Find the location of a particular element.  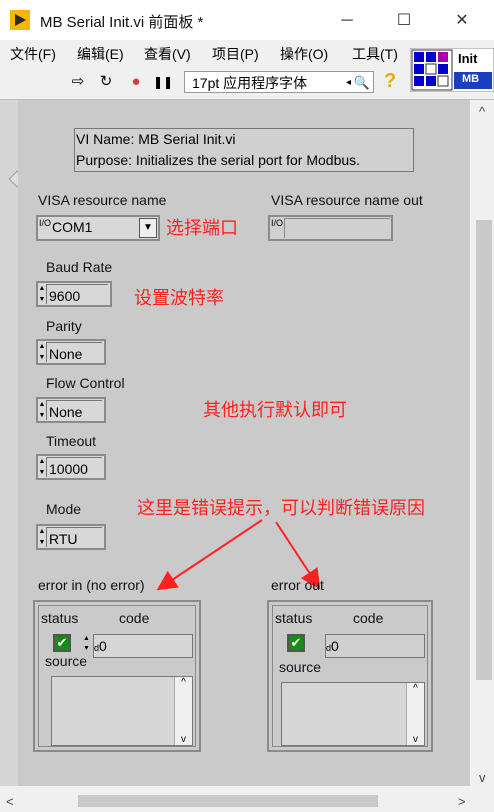

error-in-source-label: source is located at coordinates (66, 661).